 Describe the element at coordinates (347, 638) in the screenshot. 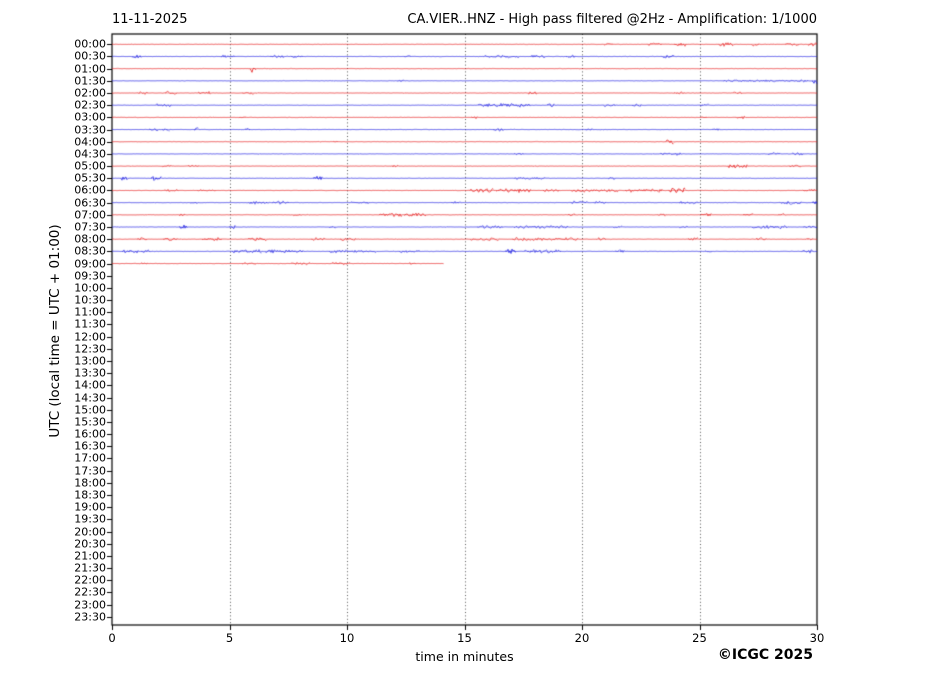

I see `x-axis-label: 10` at that location.